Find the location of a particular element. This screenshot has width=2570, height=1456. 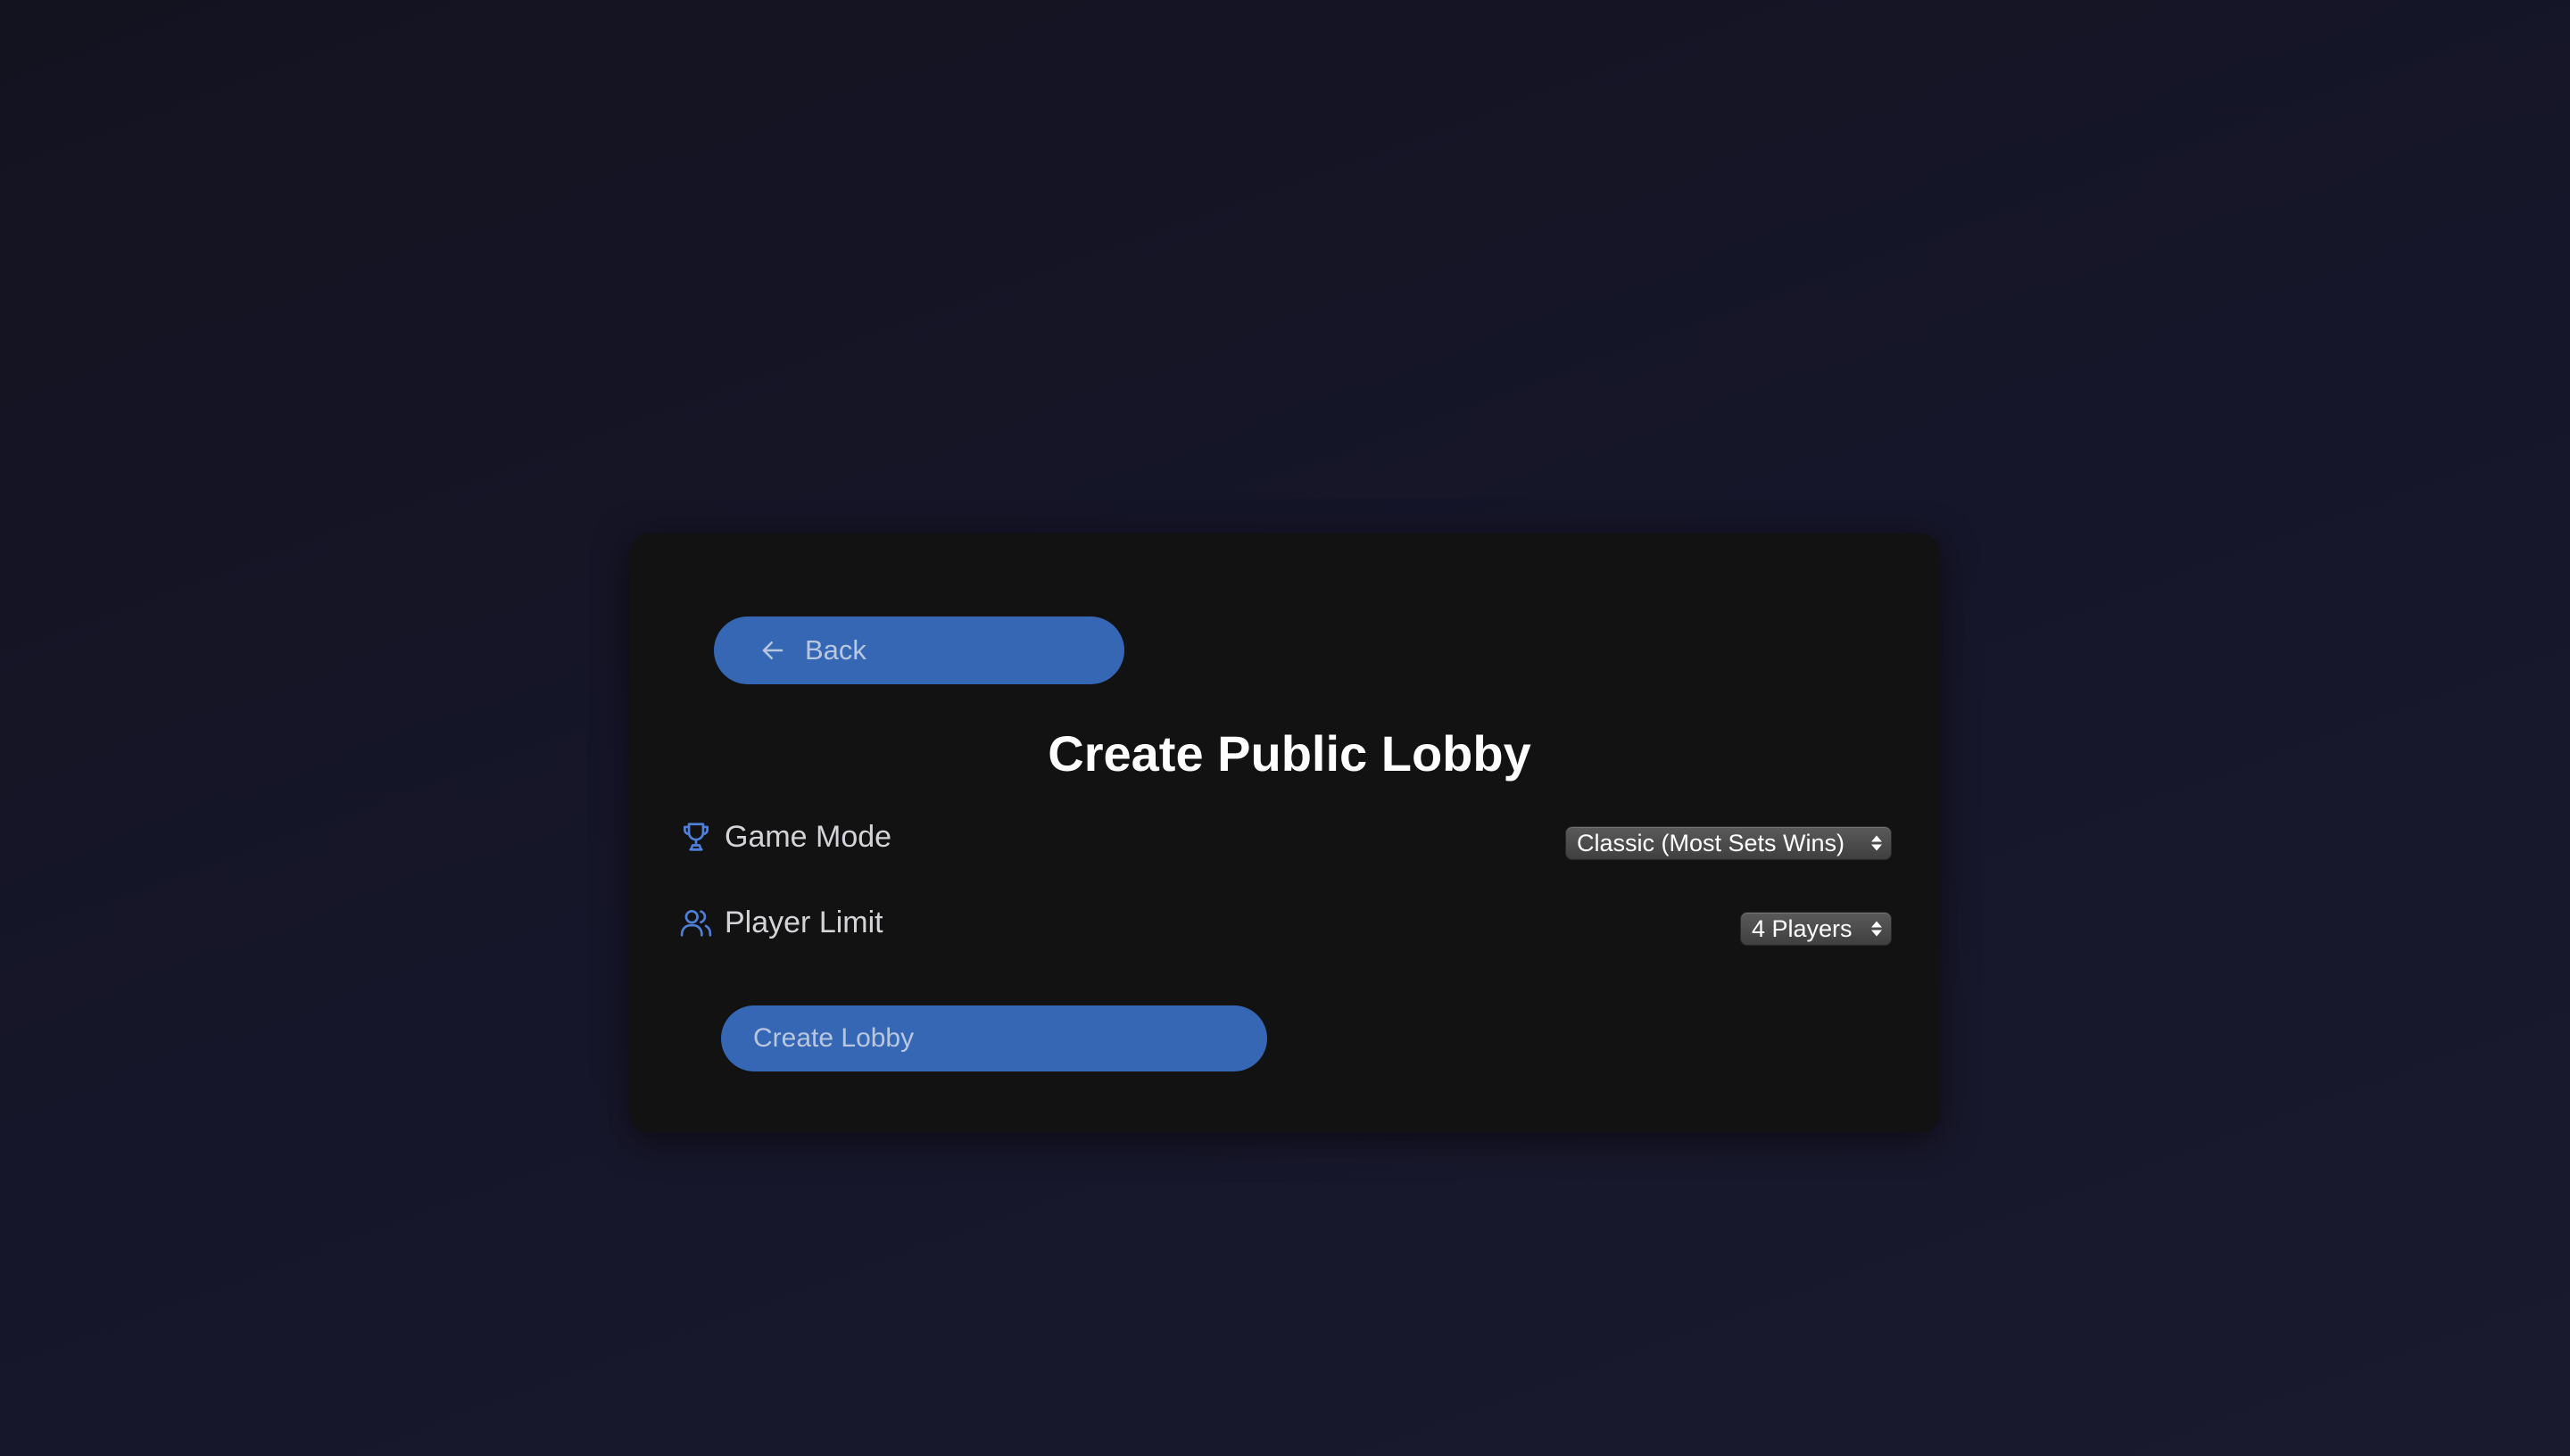

player-limit-row: Player Limit 4 Players is located at coordinates (1285, 923).